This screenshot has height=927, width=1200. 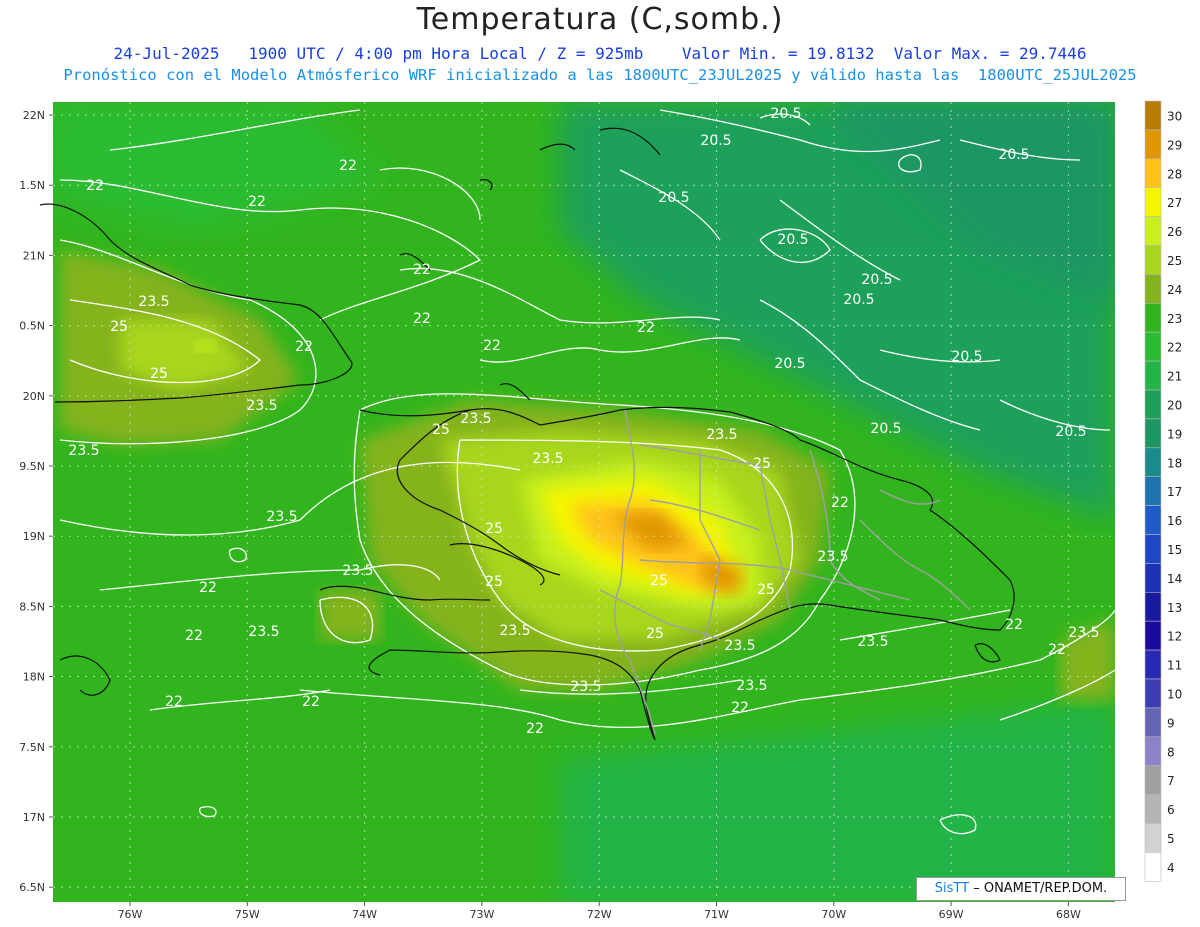 What do you see at coordinates (1174, 579) in the screenshot?
I see `legend-label: 14` at bounding box center [1174, 579].